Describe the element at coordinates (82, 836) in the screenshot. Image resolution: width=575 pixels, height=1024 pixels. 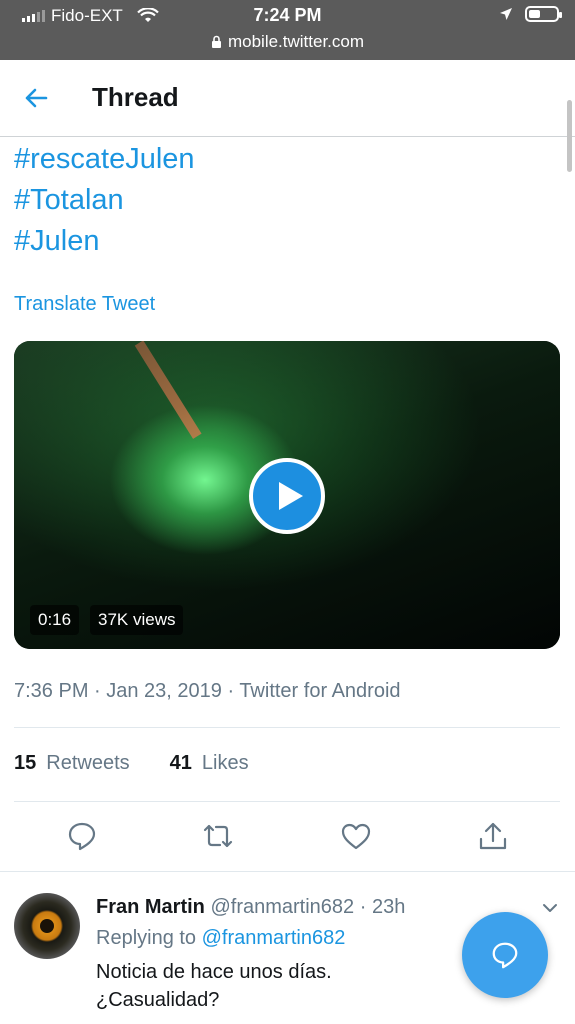
I see `reply-icon` at that location.